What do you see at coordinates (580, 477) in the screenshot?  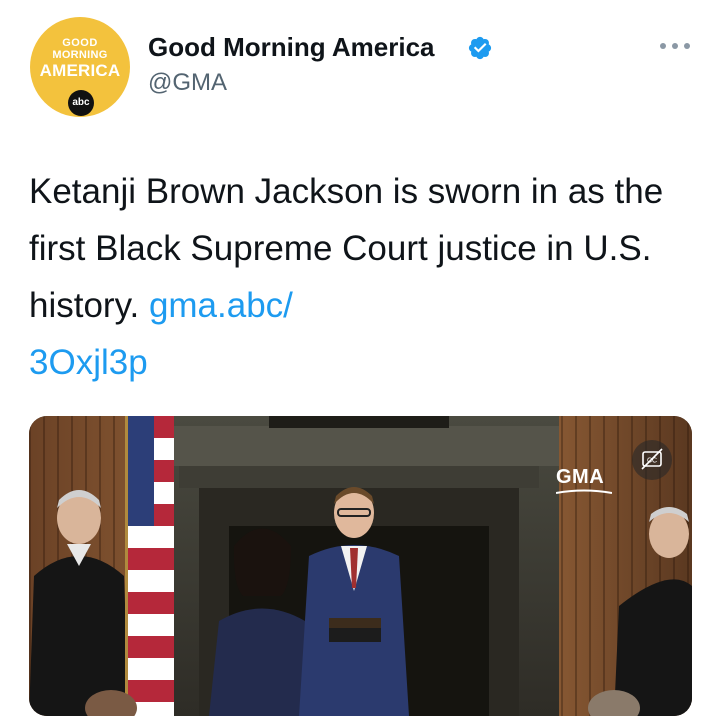 I see `gma-watermark: GMA` at bounding box center [580, 477].